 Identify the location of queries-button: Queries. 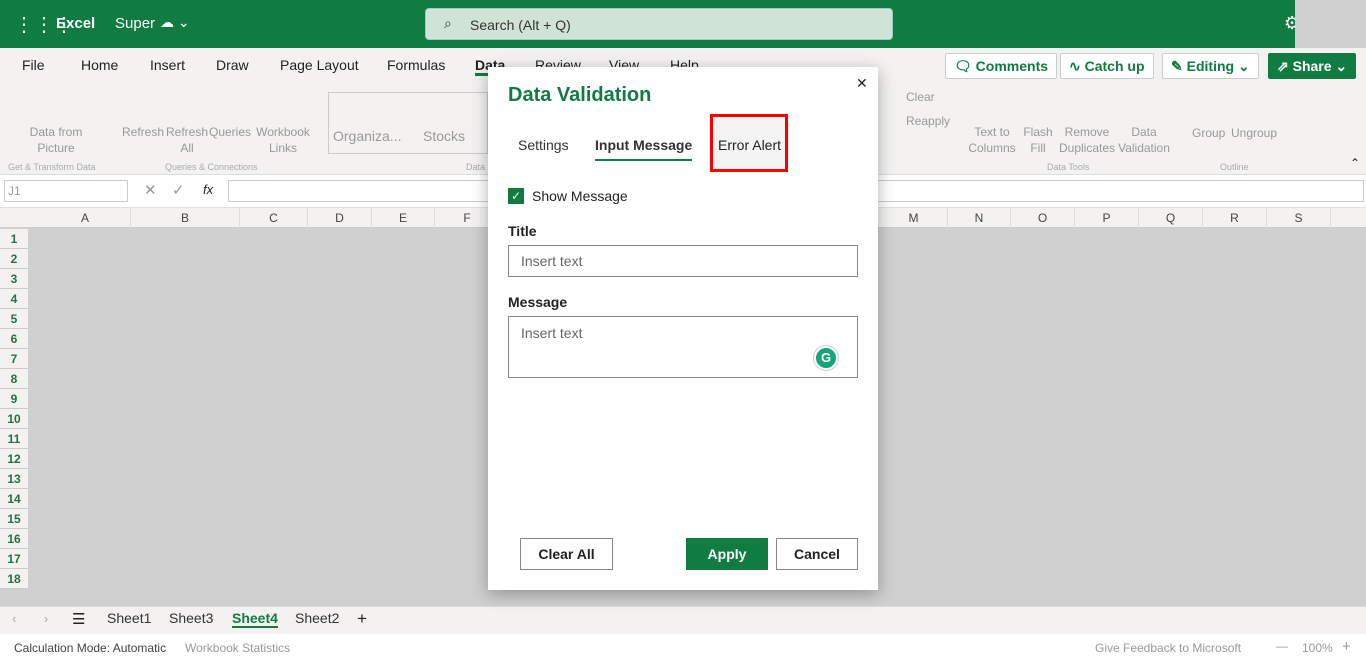
(230, 132).